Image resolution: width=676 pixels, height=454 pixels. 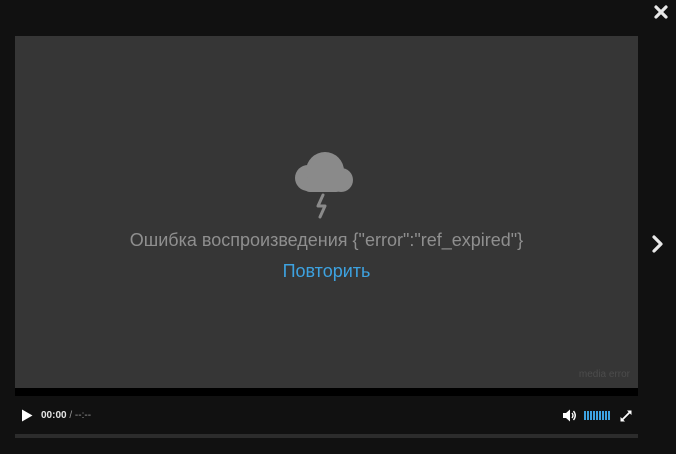 I want to click on speaker-icon, so click(x=569, y=415).